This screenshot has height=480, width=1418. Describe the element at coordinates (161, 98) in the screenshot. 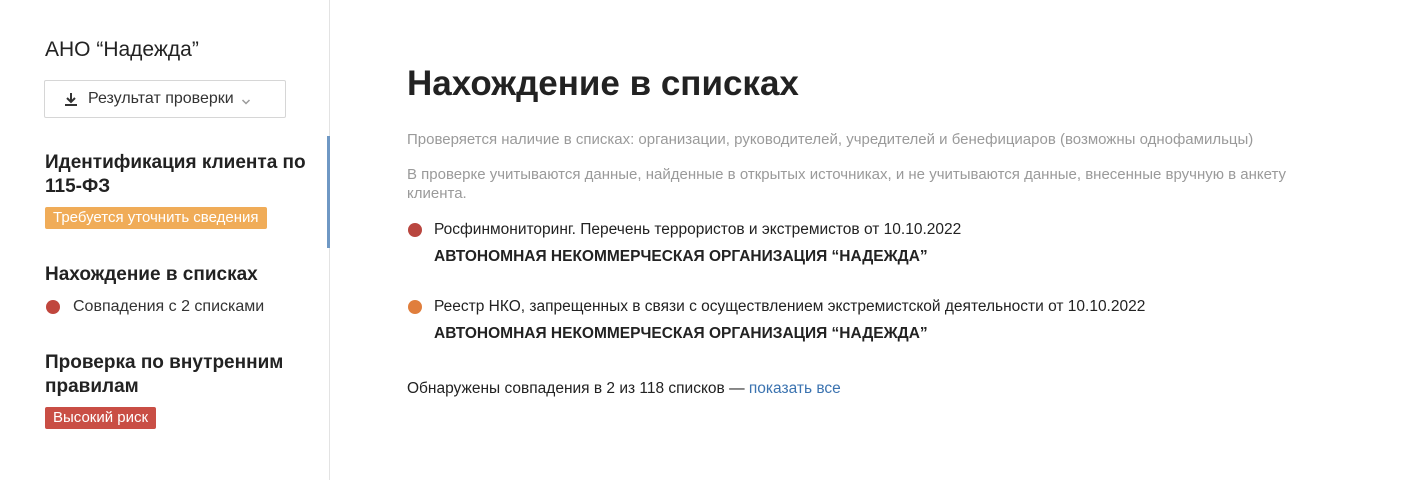

I see `result-button-label: Результат проверки` at that location.